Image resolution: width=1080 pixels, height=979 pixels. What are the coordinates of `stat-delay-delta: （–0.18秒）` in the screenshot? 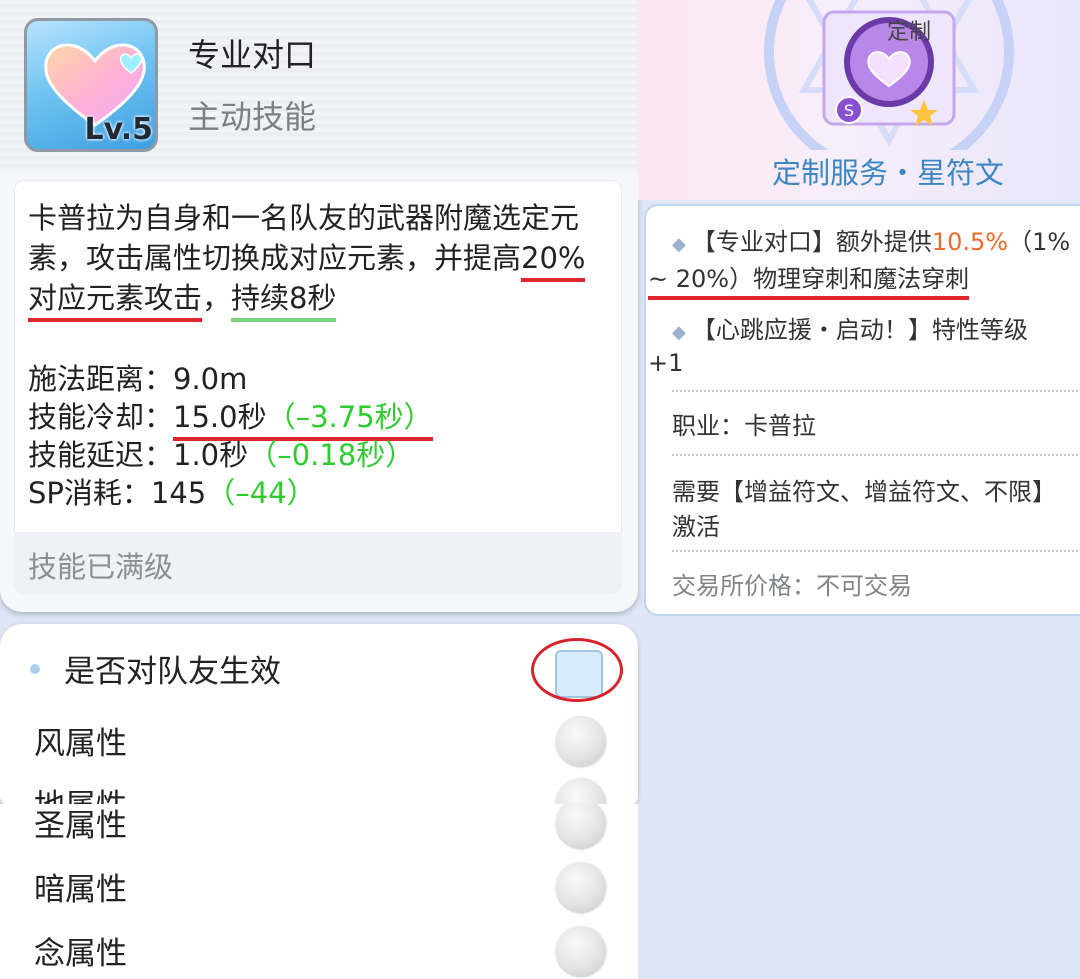 It's located at (331, 455).